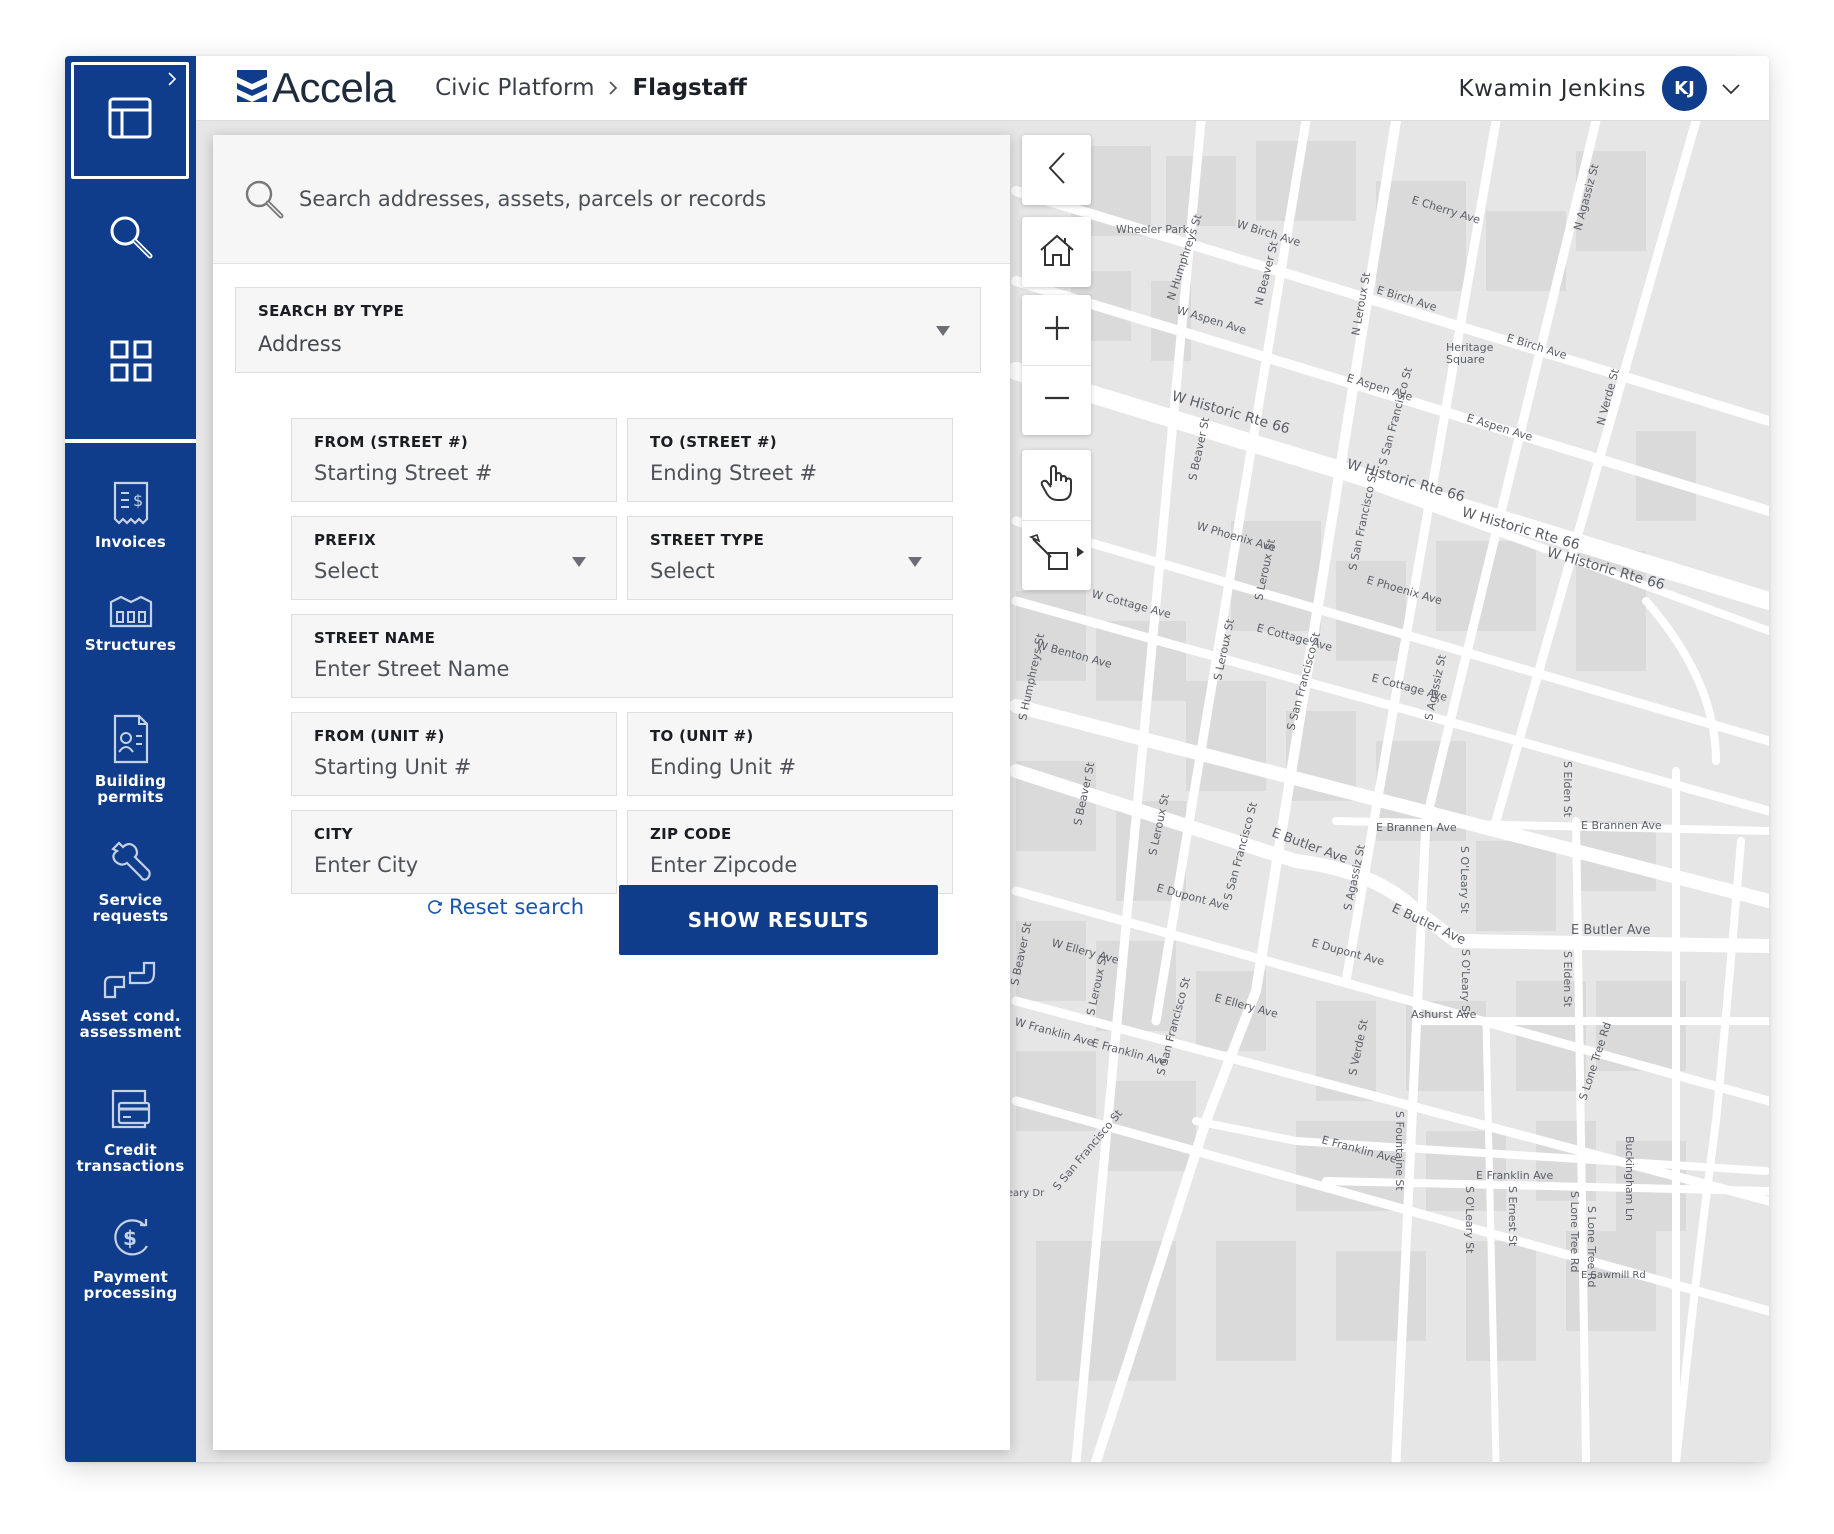 Image resolution: width=1834 pixels, height=1534 pixels. Describe the element at coordinates (131, 505) in the screenshot. I see `invoice-icon: $` at that location.